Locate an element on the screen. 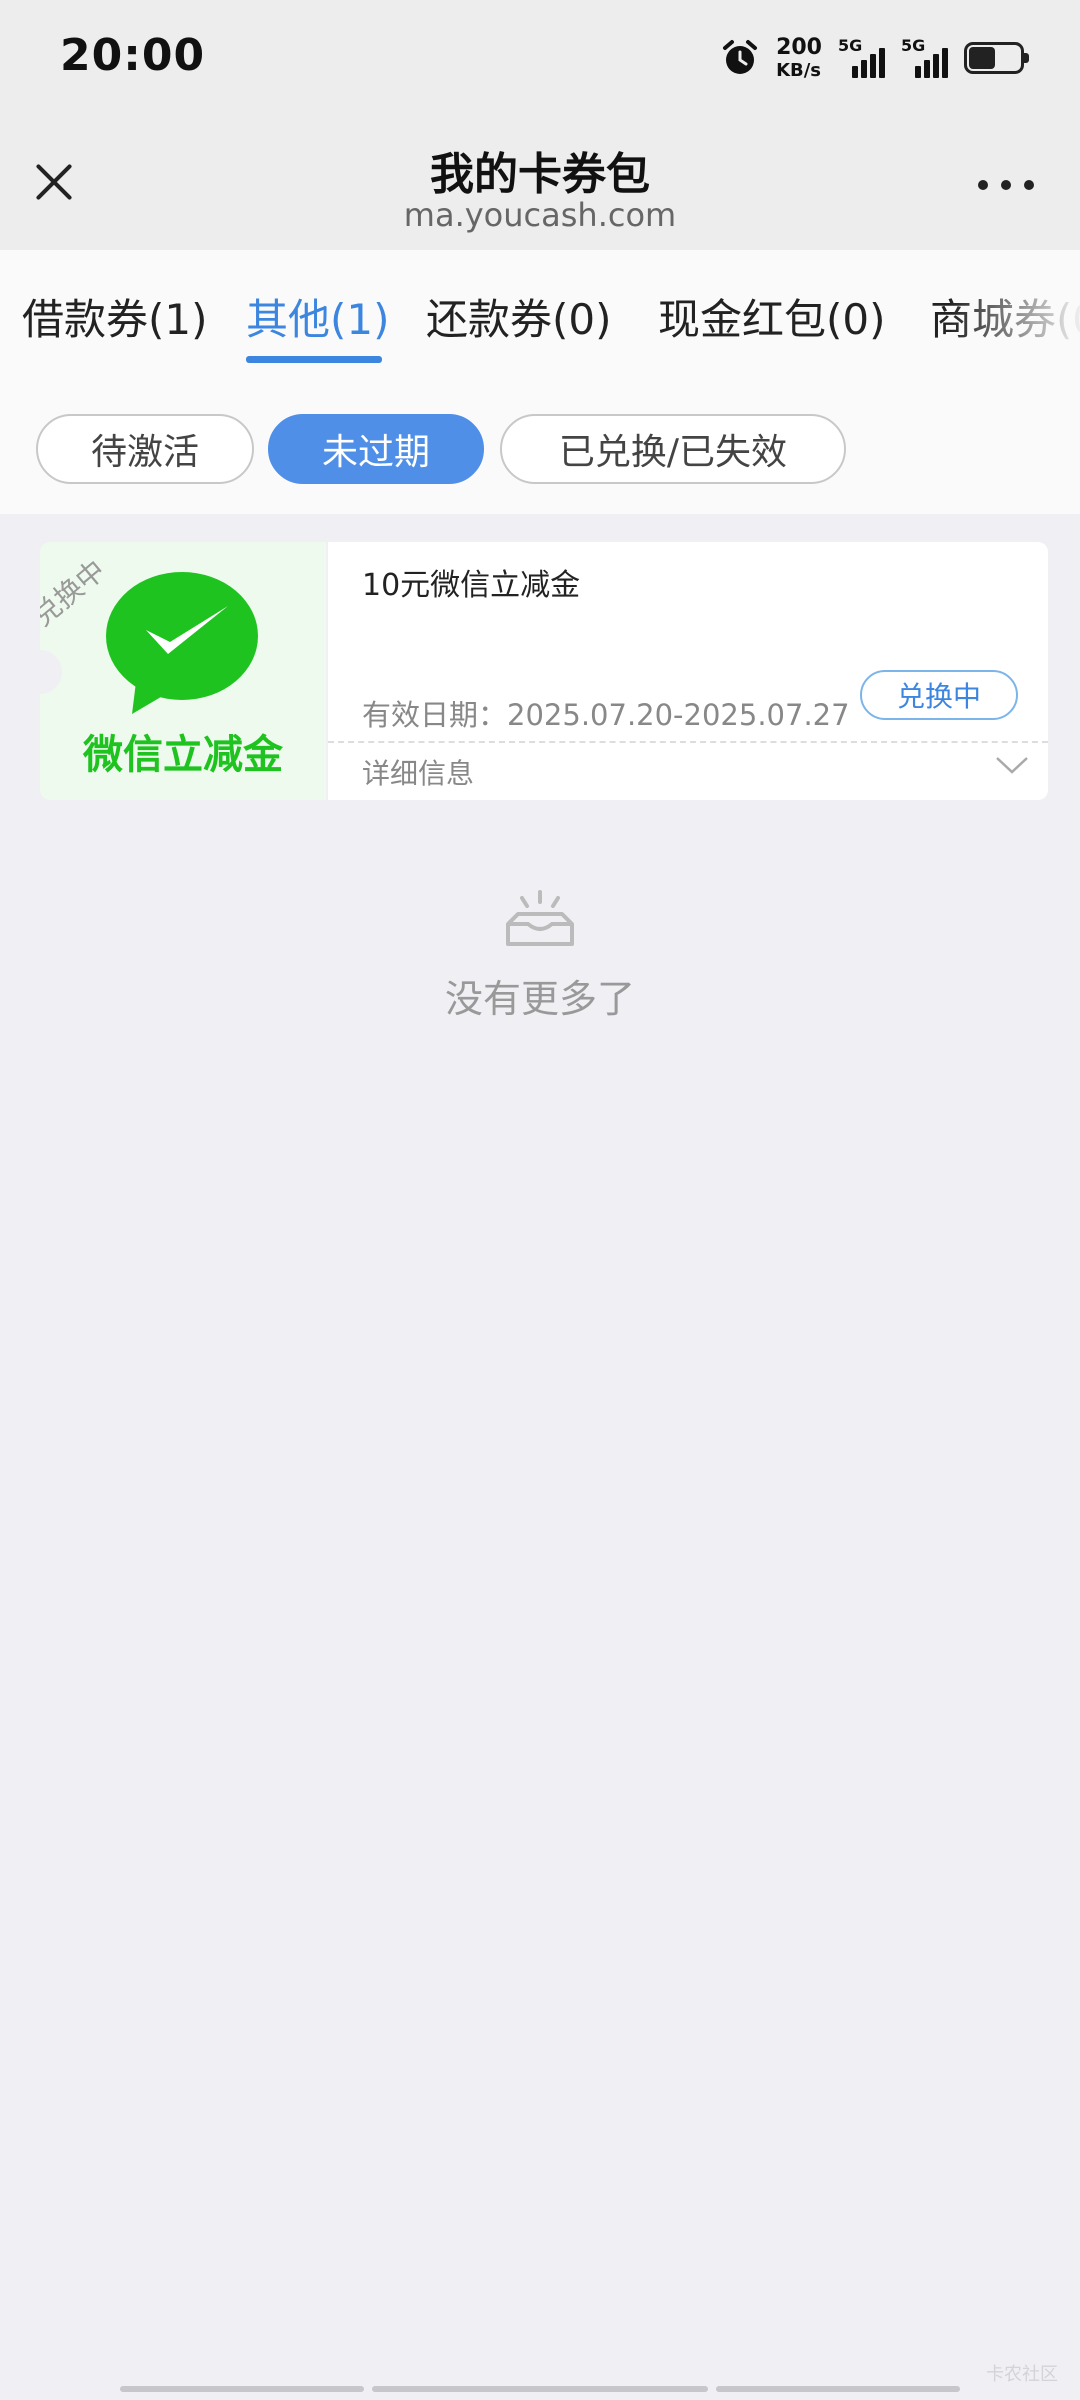 The height and width of the screenshot is (2400, 1080). details-toggle: 详细信息 is located at coordinates (418, 772).